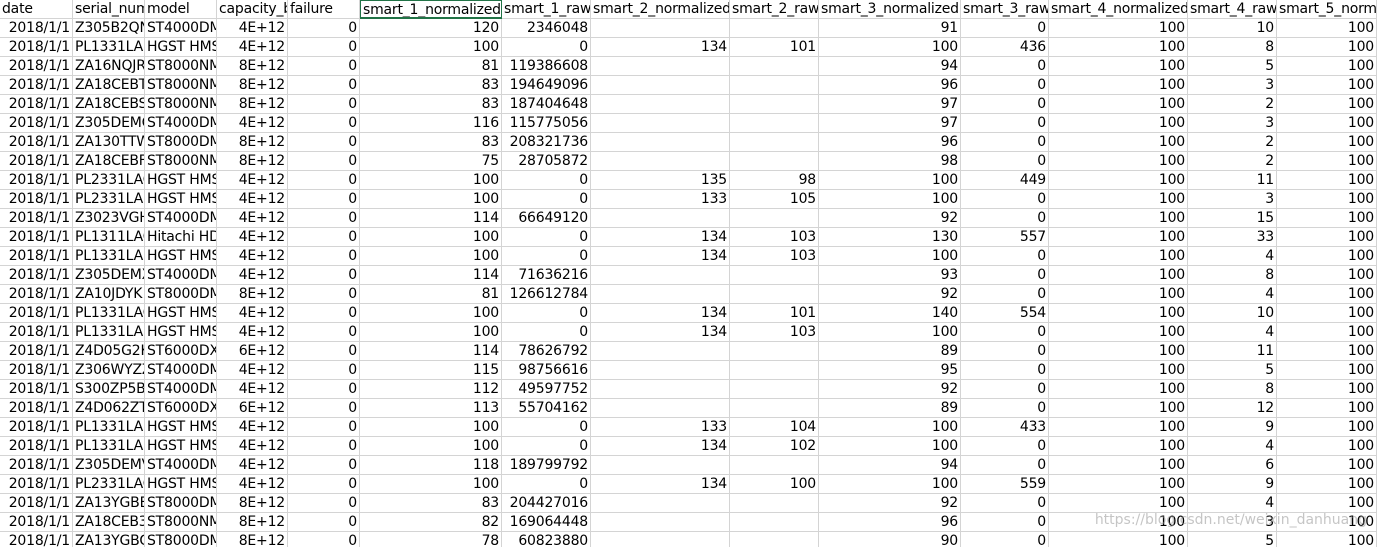  What do you see at coordinates (890, 275) in the screenshot?
I see `table-cell: 93` at bounding box center [890, 275].